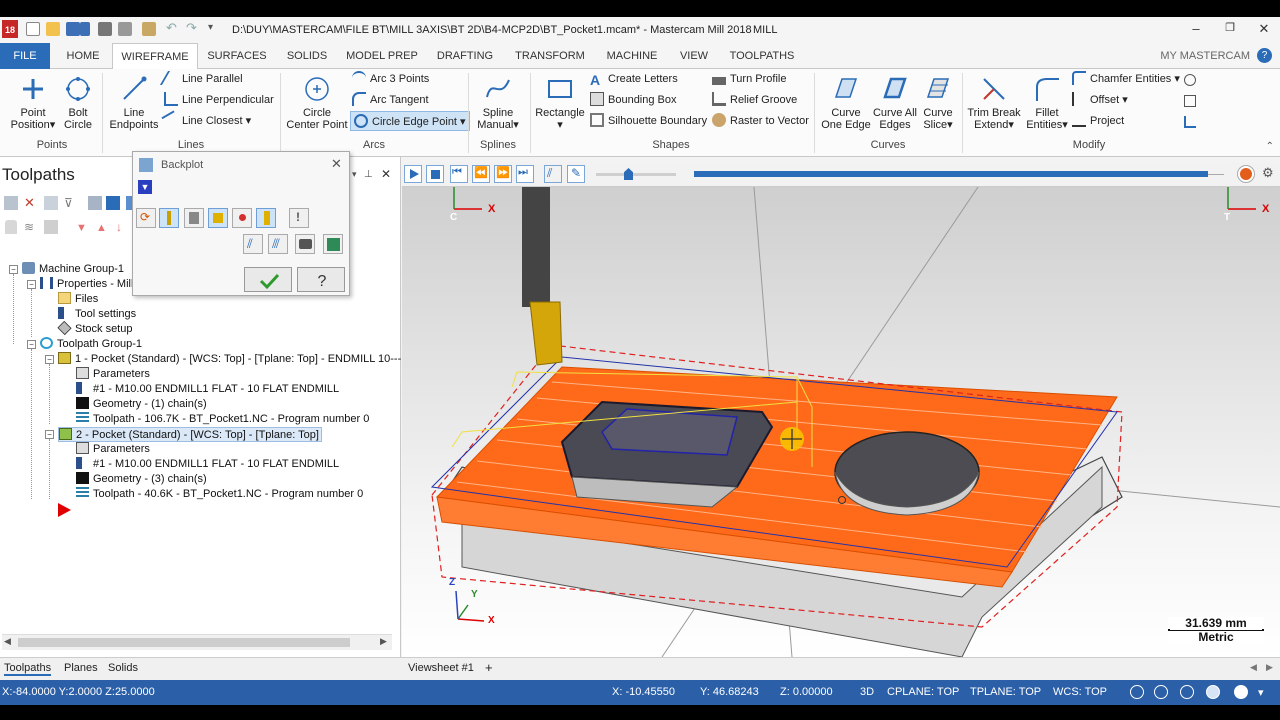 The image size is (1280, 720). I want to click on tree-op2-geometry: Geometry - (3) chain(s), so click(141, 479).